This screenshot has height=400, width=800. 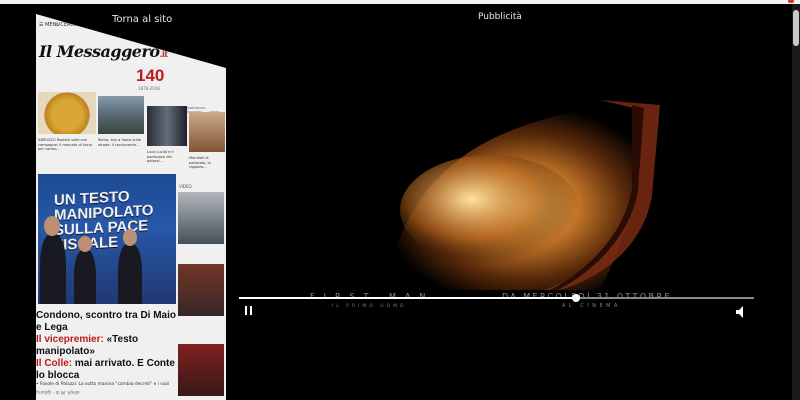 I want to click on story-subtitle: Il vicepremier: «Testo manipolato», so click(x=87, y=345).